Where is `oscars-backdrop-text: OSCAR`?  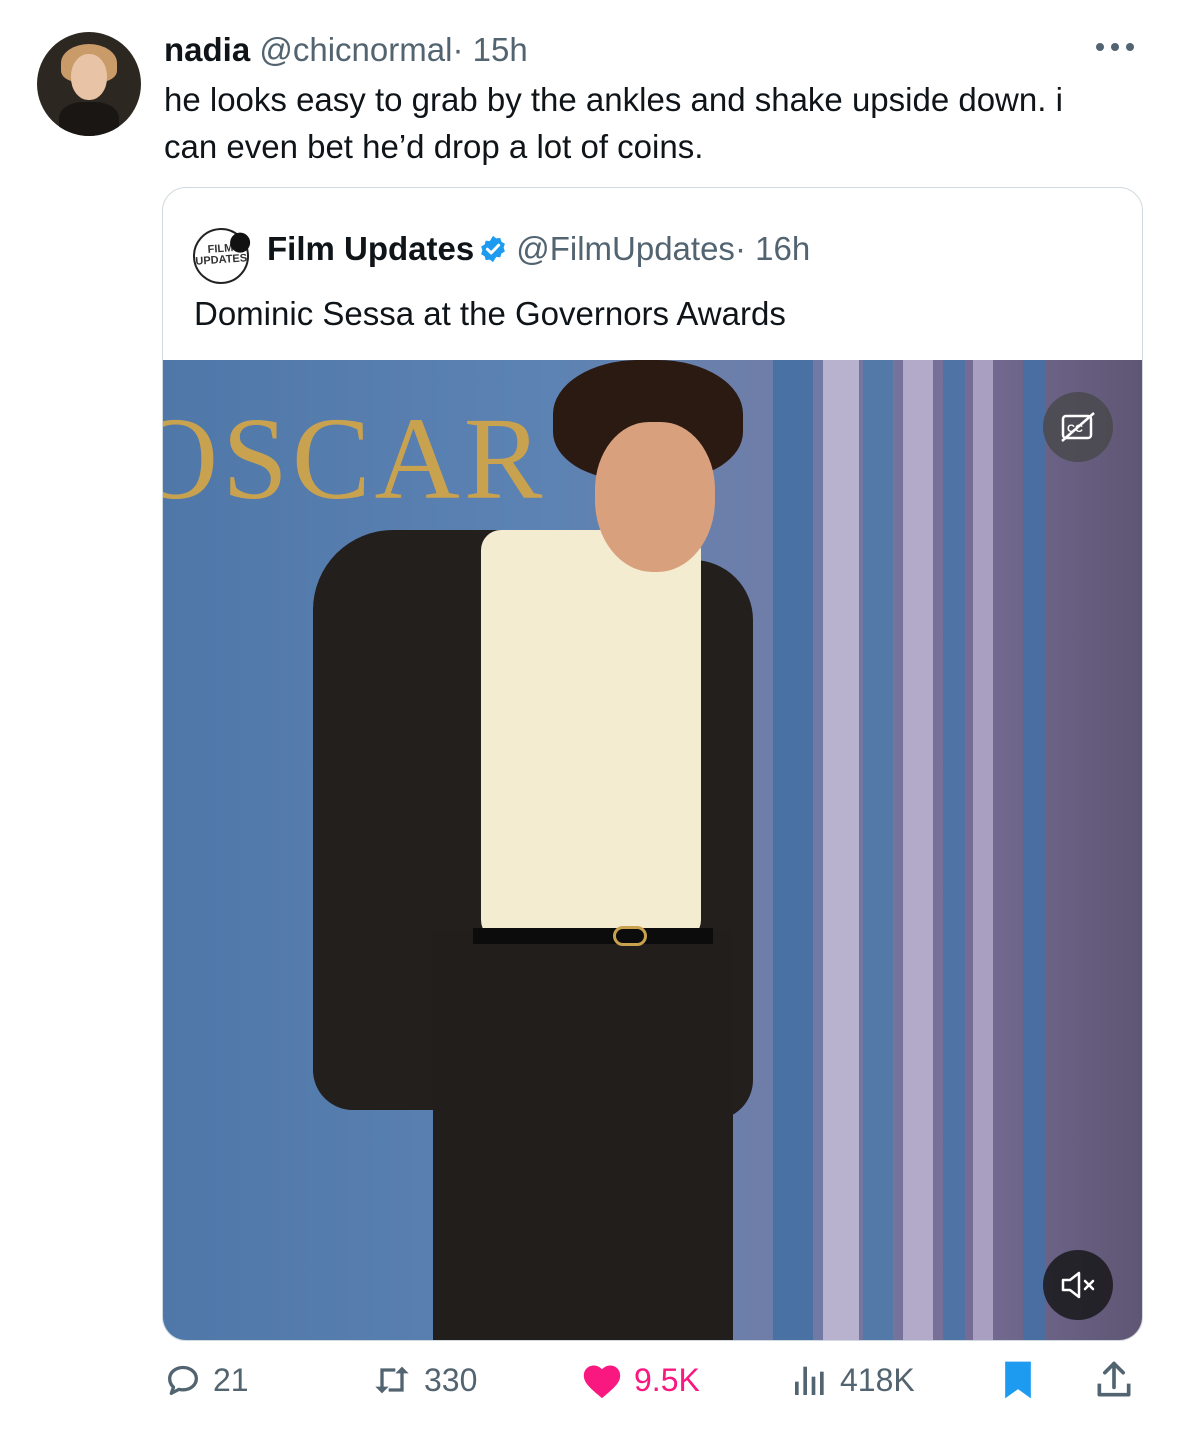 oscars-backdrop-text: OSCAR is located at coordinates (355, 458).